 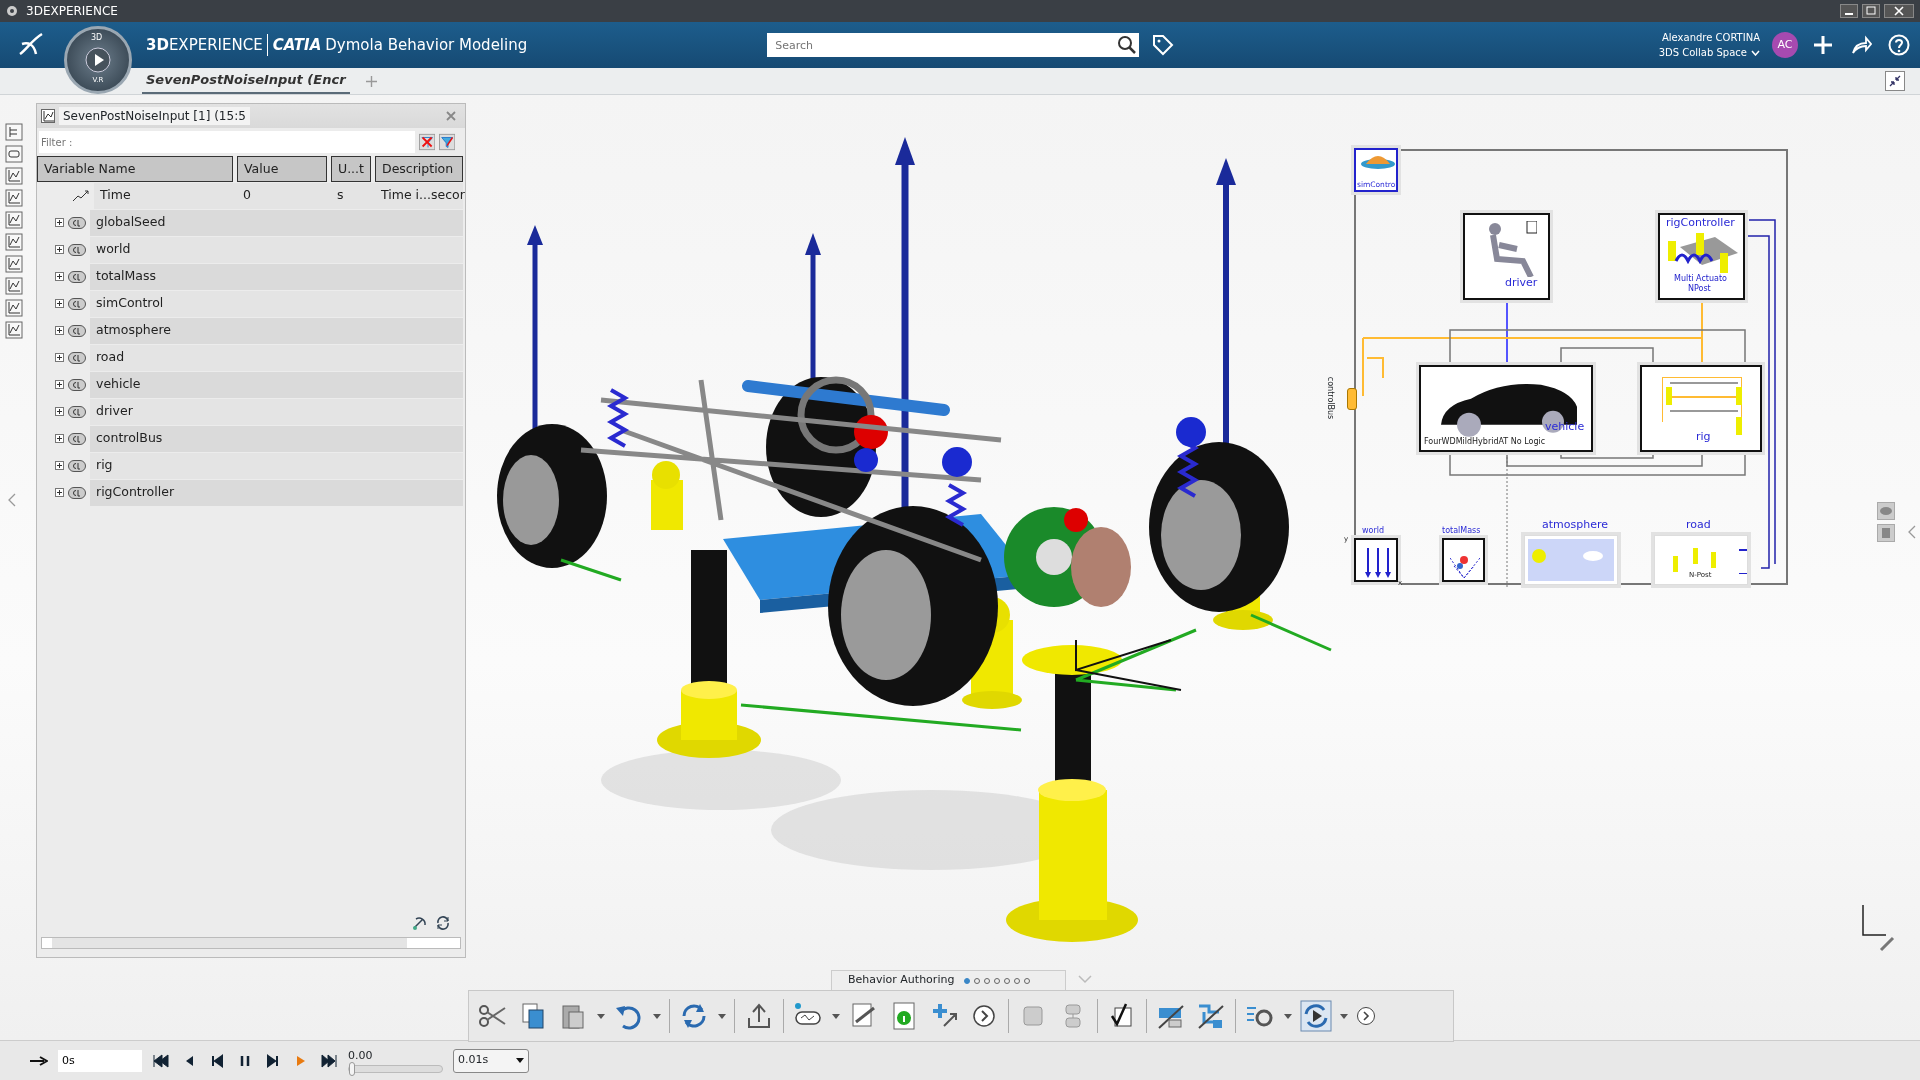 What do you see at coordinates (1366, 1016) in the screenshot?
I see `more-icon` at bounding box center [1366, 1016].